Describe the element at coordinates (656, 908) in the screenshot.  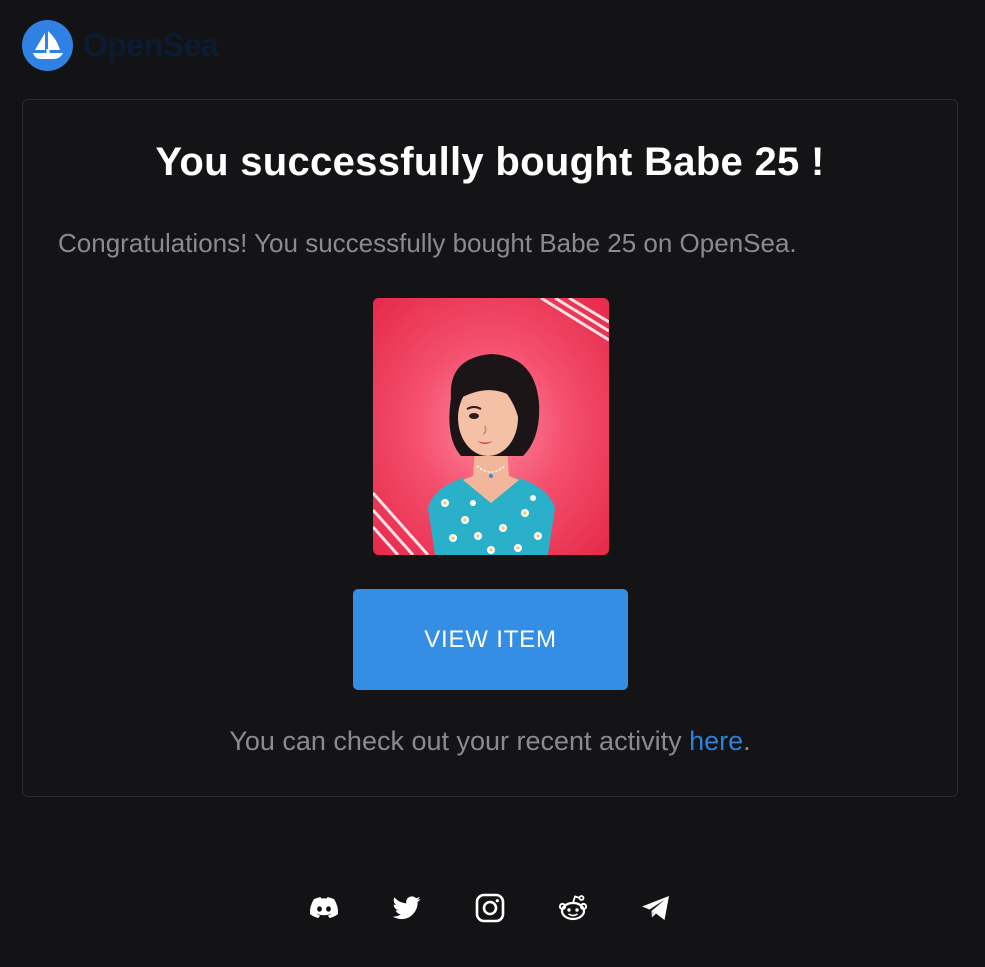
I see `telegram-icon` at that location.